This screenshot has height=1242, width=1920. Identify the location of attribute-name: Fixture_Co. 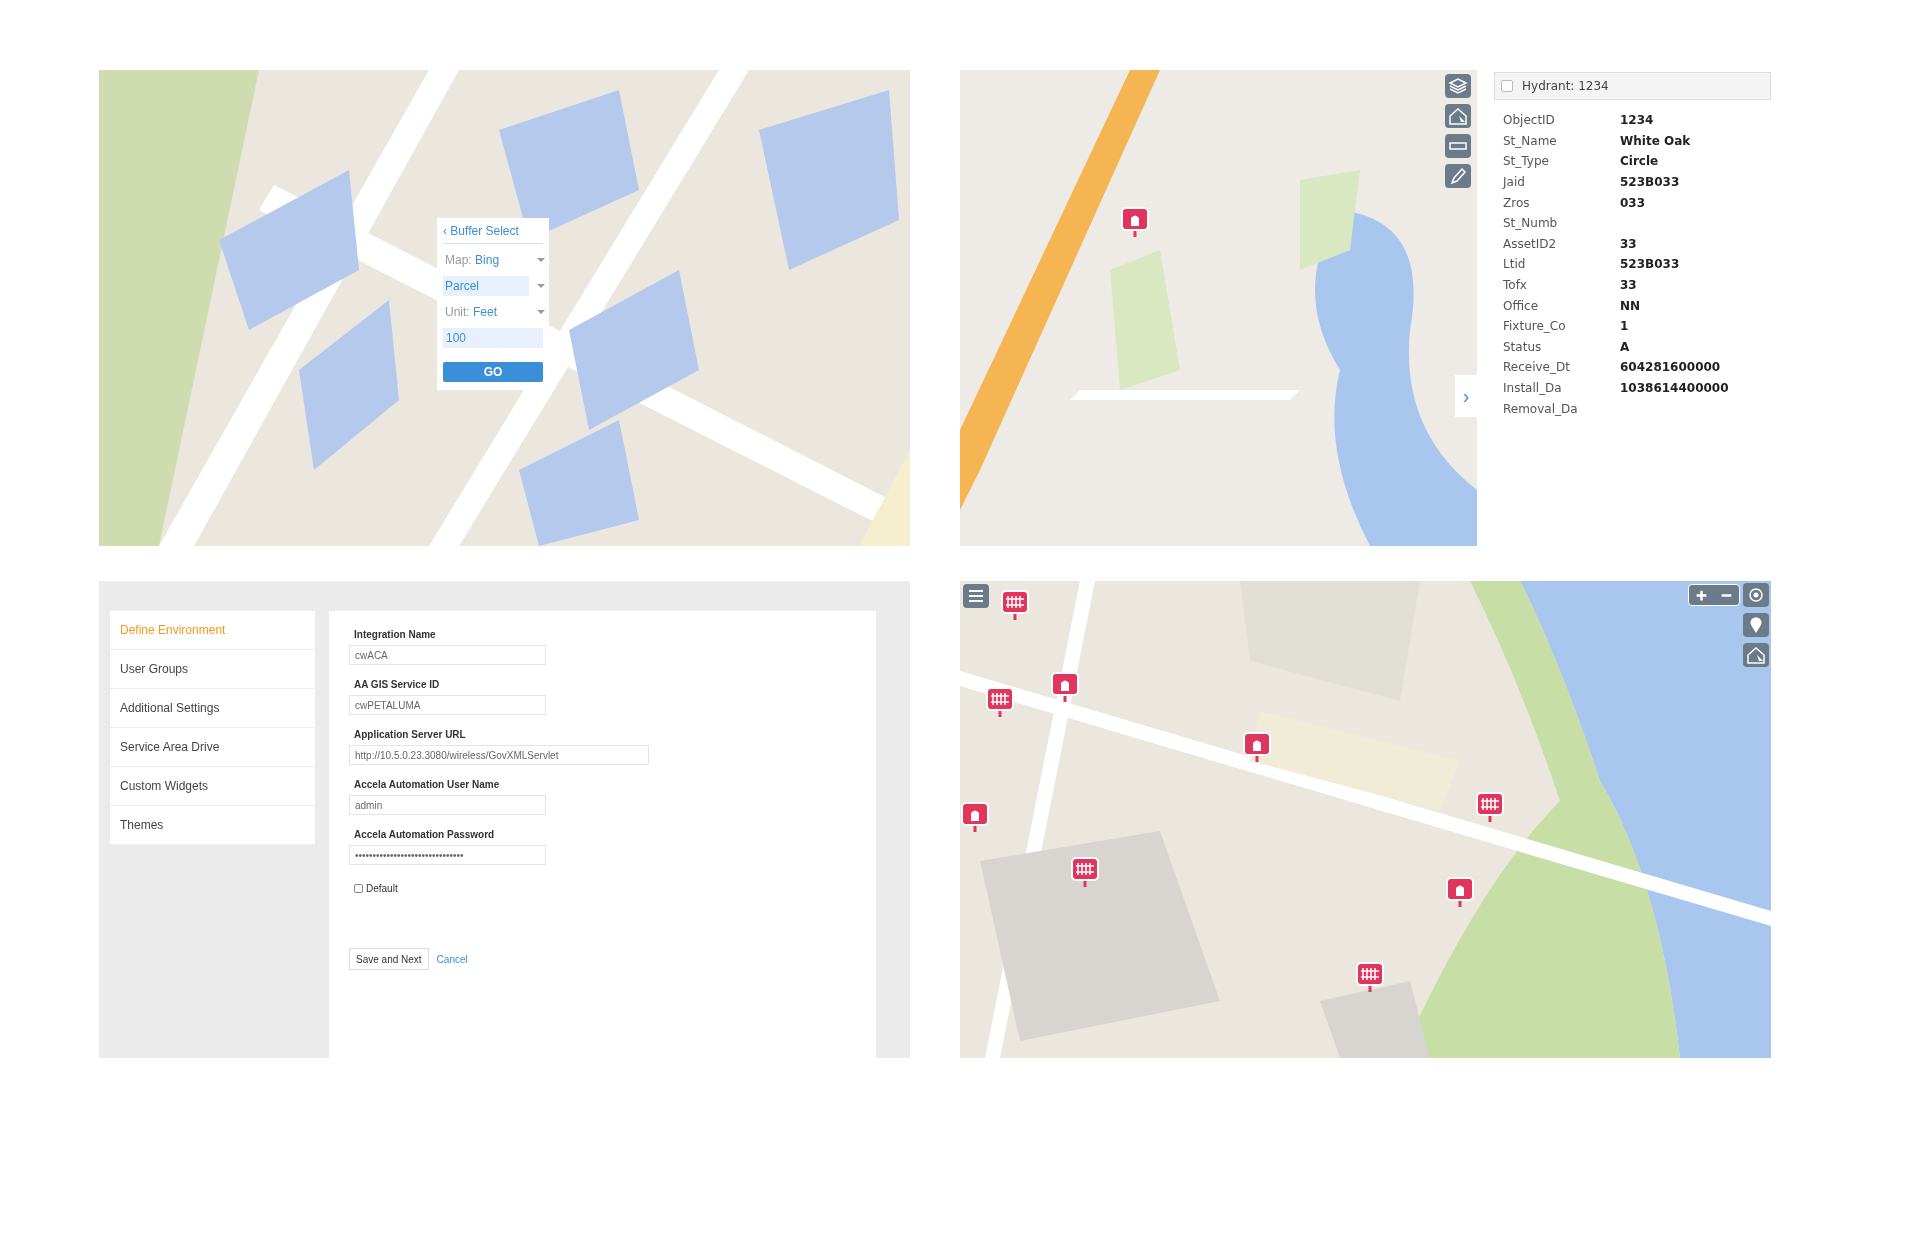
(1535, 326).